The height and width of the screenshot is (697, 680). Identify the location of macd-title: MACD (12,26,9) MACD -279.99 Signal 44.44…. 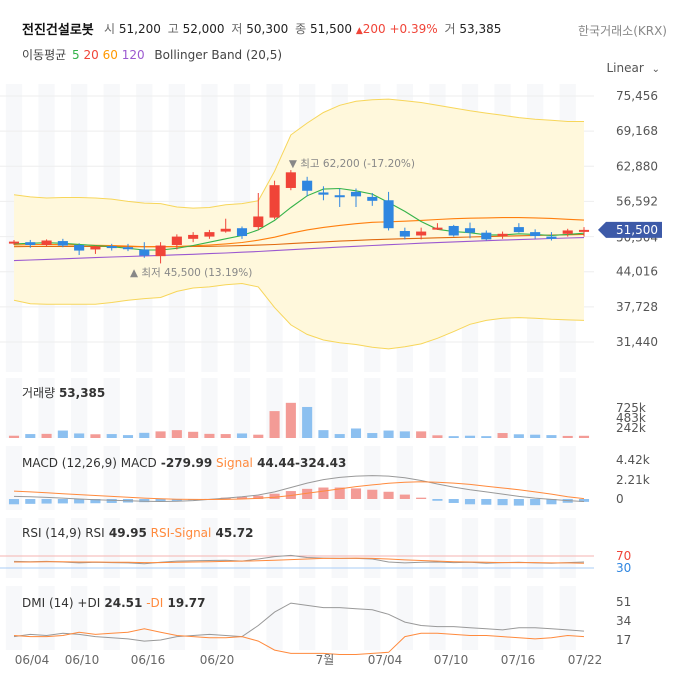
(184, 463).